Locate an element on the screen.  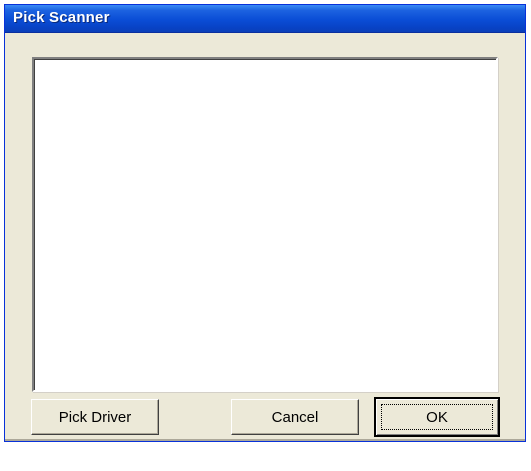
cancel-button-label: Cancel is located at coordinates (295, 417).